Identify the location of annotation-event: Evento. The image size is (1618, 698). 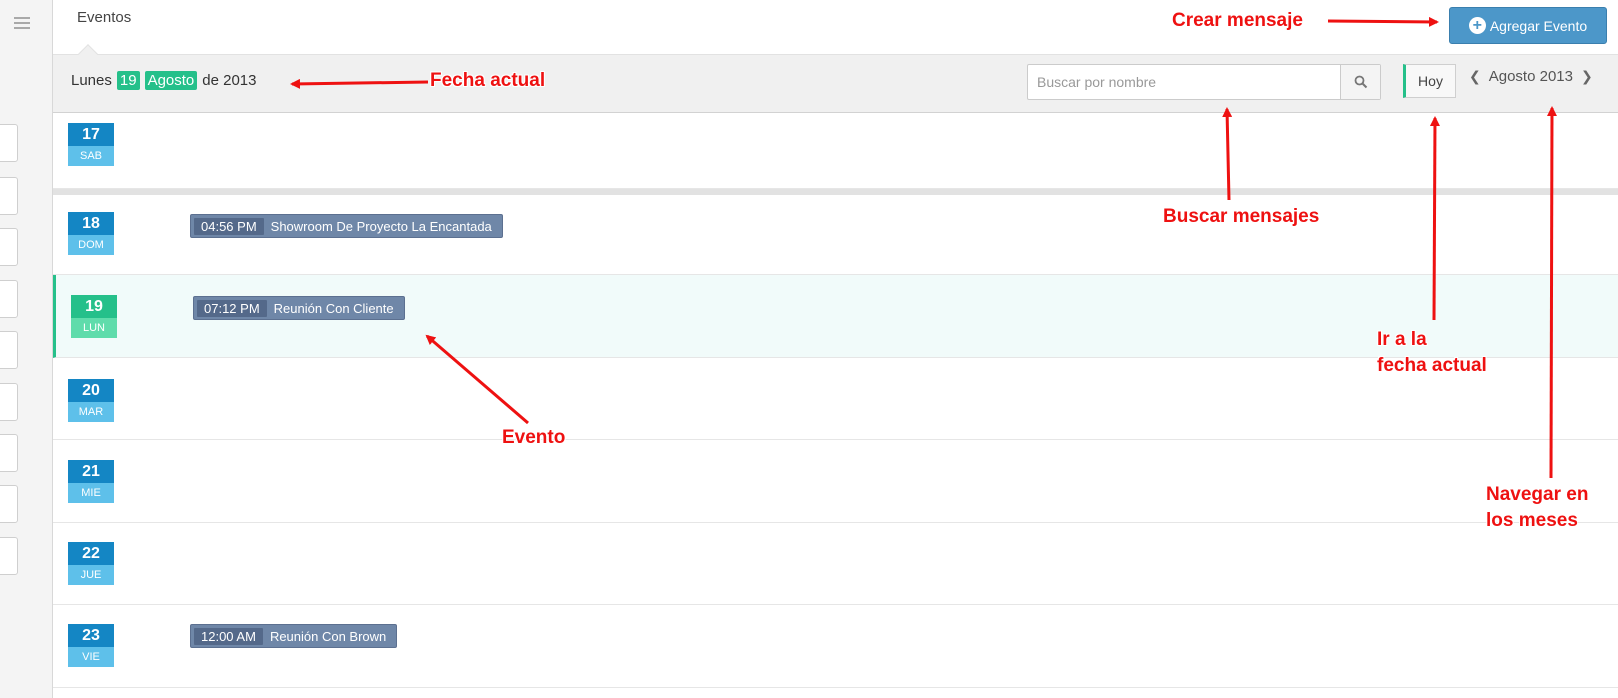
(534, 437).